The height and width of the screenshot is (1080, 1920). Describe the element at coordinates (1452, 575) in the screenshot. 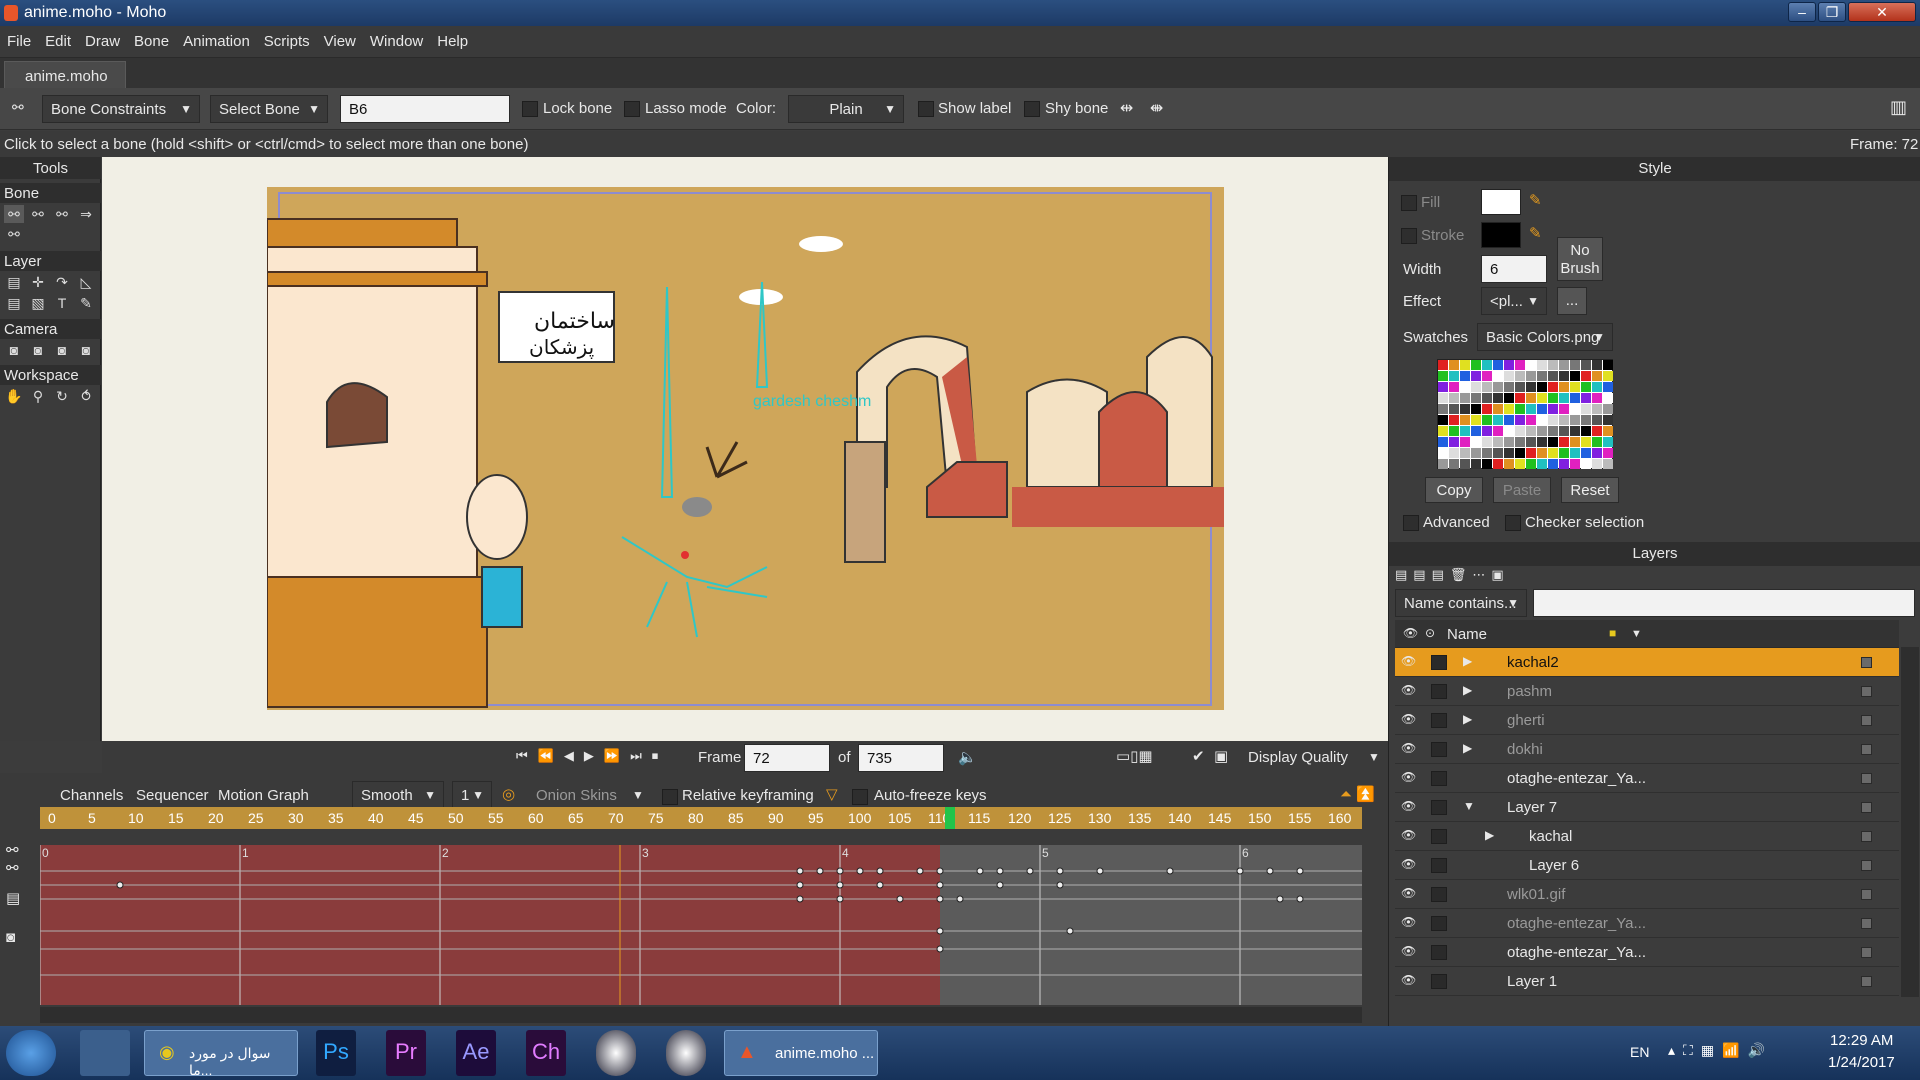

I see `layer-action-icons: ▤▤▤🗑⋯▣` at that location.